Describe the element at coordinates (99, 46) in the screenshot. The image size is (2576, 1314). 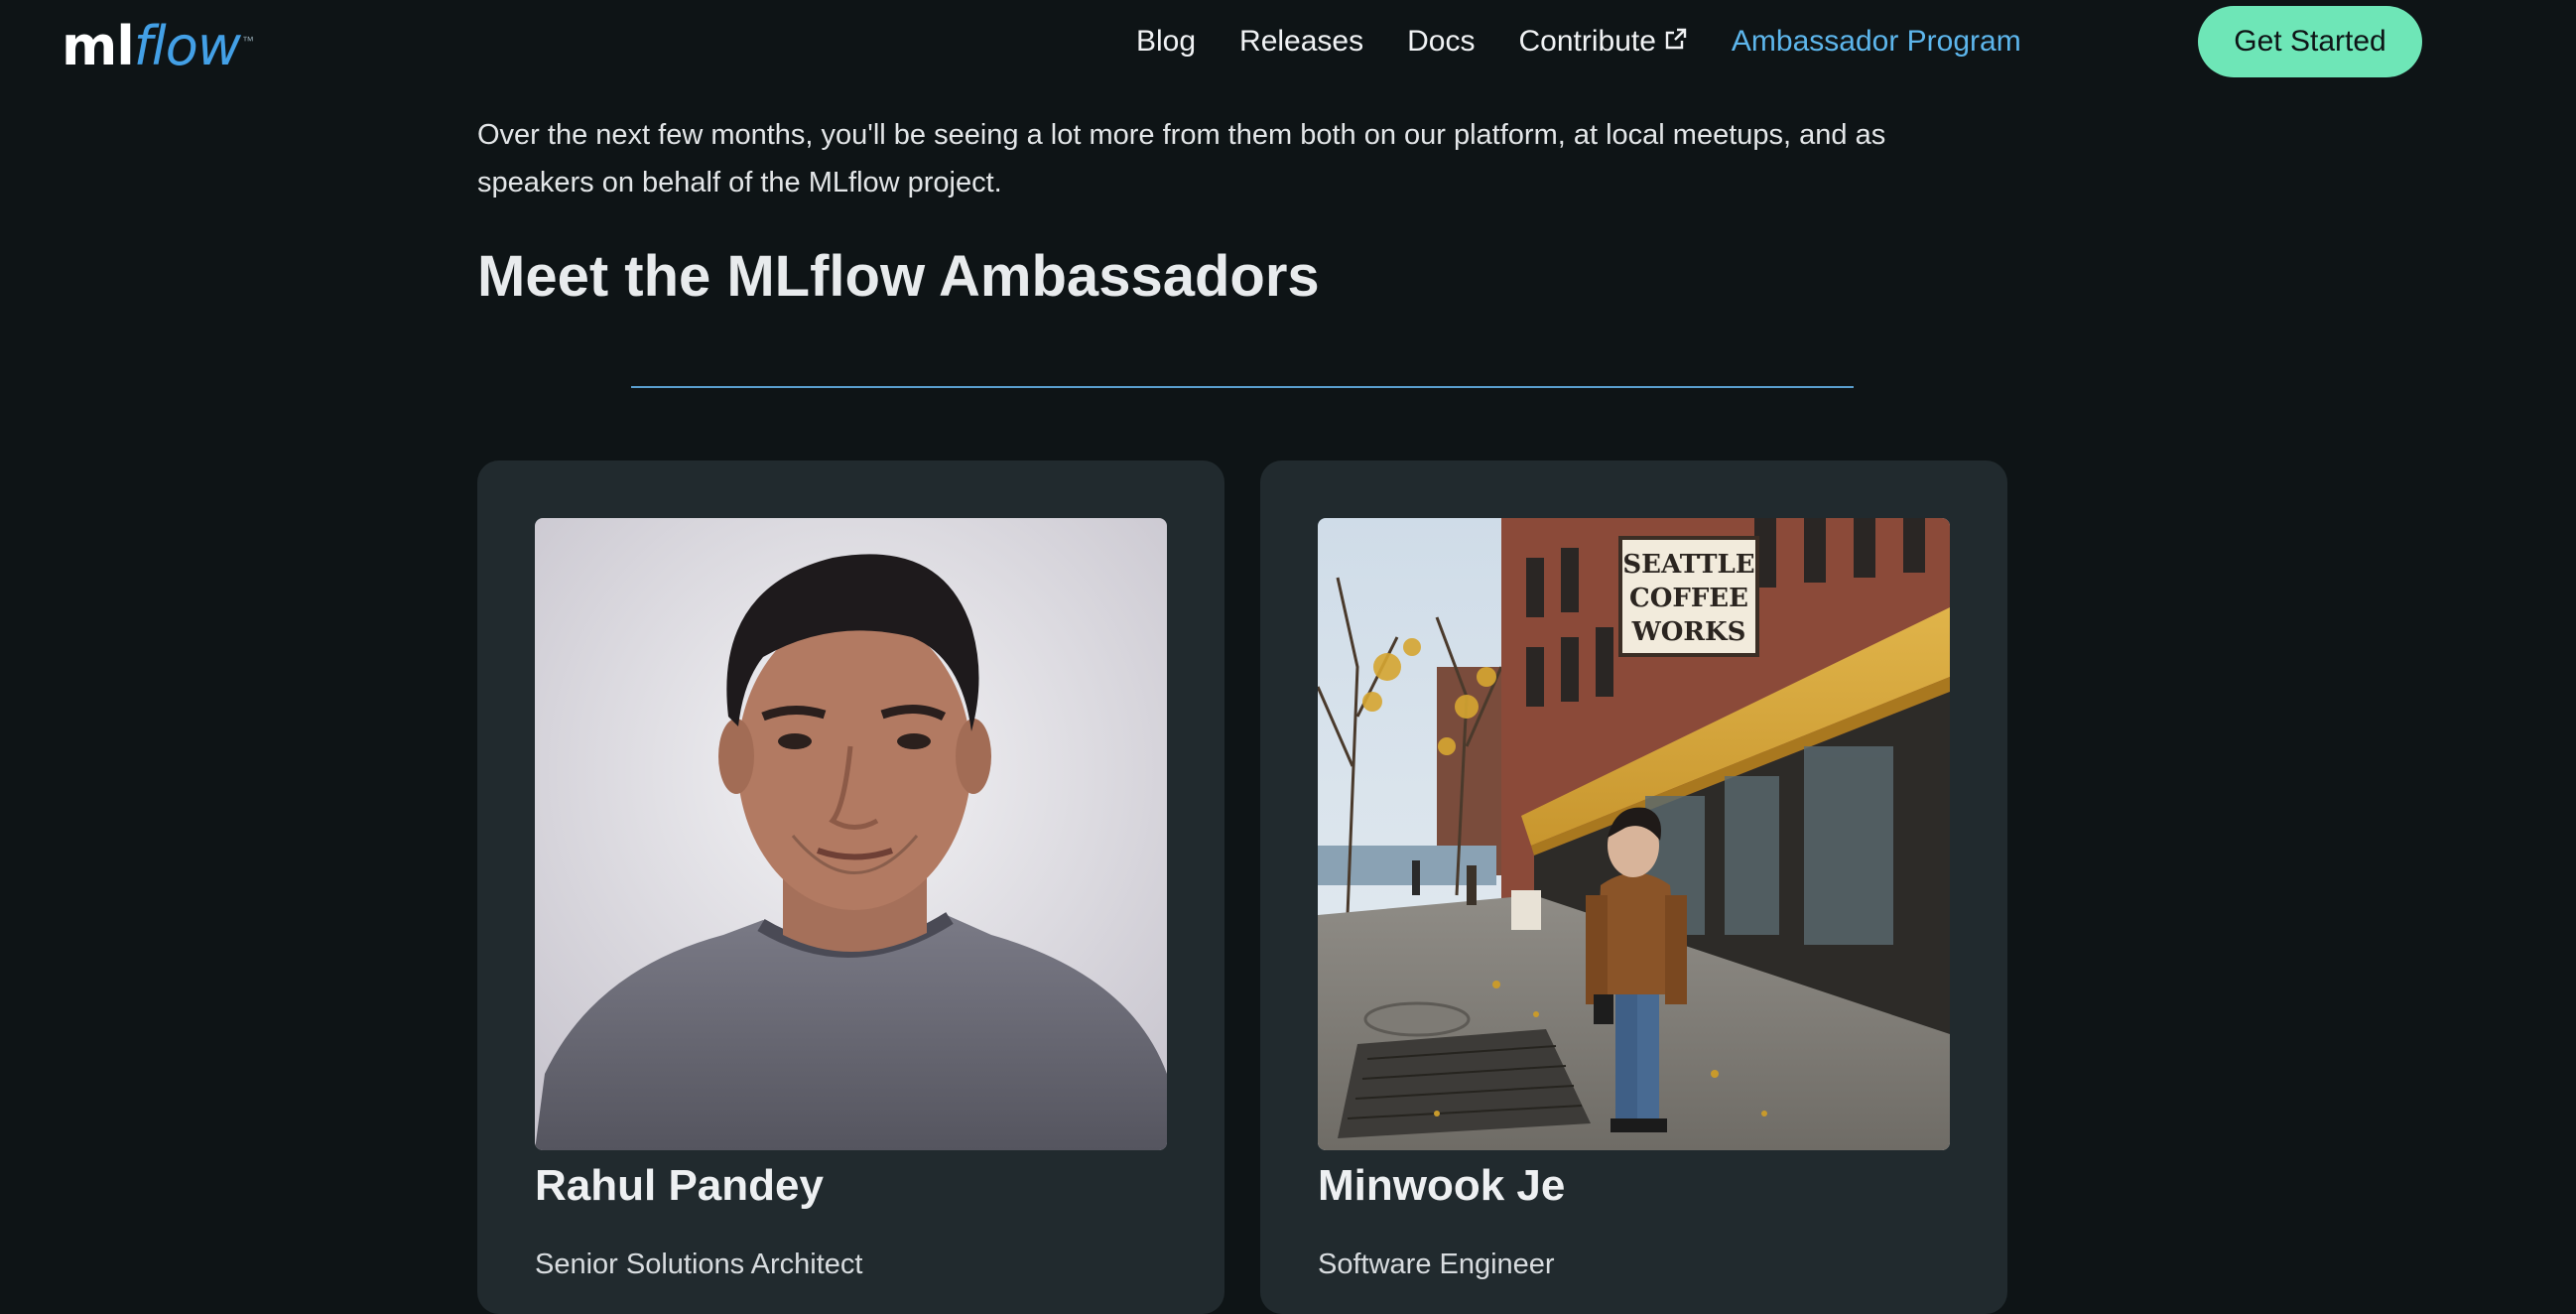
I see `logo-ml-text: ml` at that location.